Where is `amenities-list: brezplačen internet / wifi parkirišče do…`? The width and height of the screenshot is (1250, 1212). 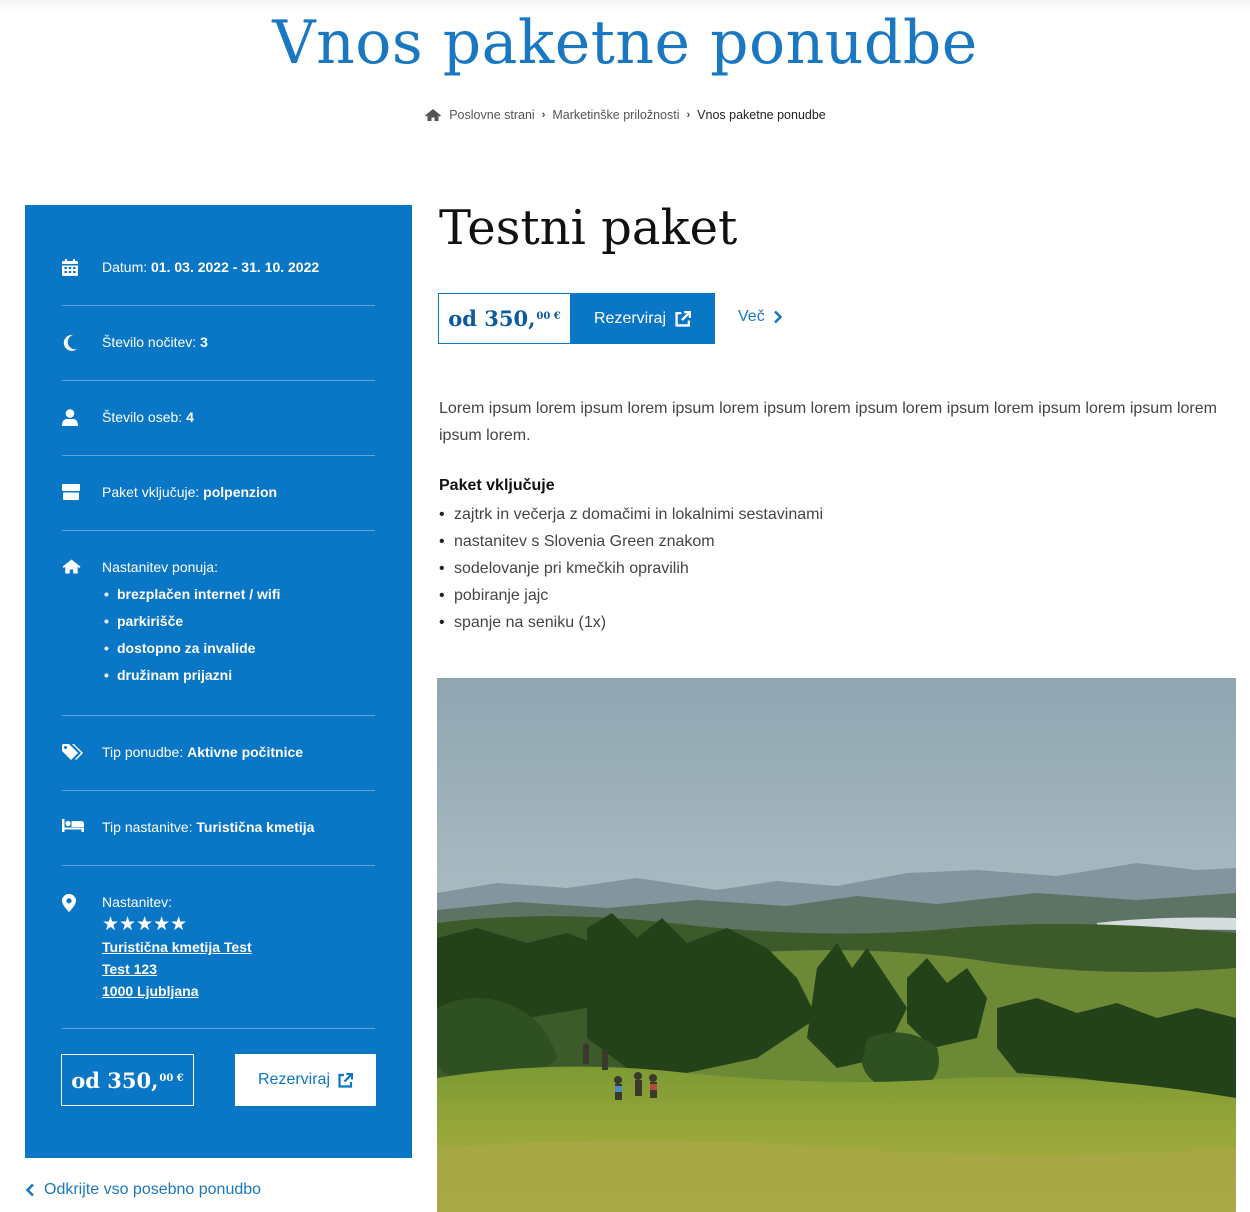
amenities-list: brezplačen internet / wifi parkirišče do… is located at coordinates (191, 635).